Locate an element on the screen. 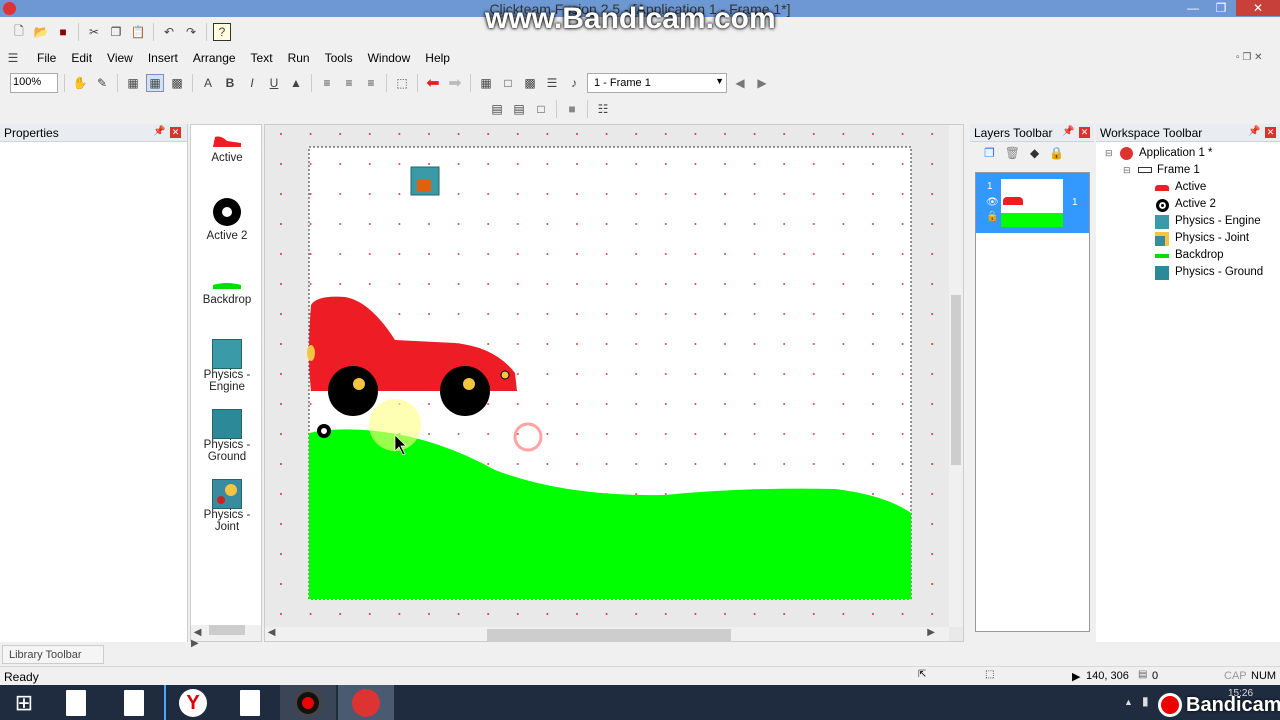 The image size is (1280, 720). tree-object: Active is located at coordinates (1190, 187).